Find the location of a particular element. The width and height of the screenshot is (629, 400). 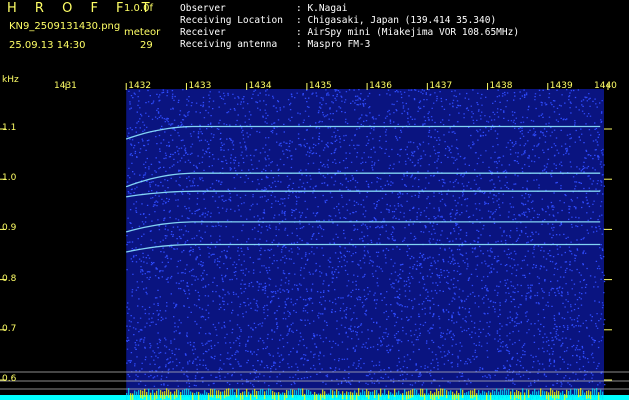

meteor-label: meteor is located at coordinates (142, 32).